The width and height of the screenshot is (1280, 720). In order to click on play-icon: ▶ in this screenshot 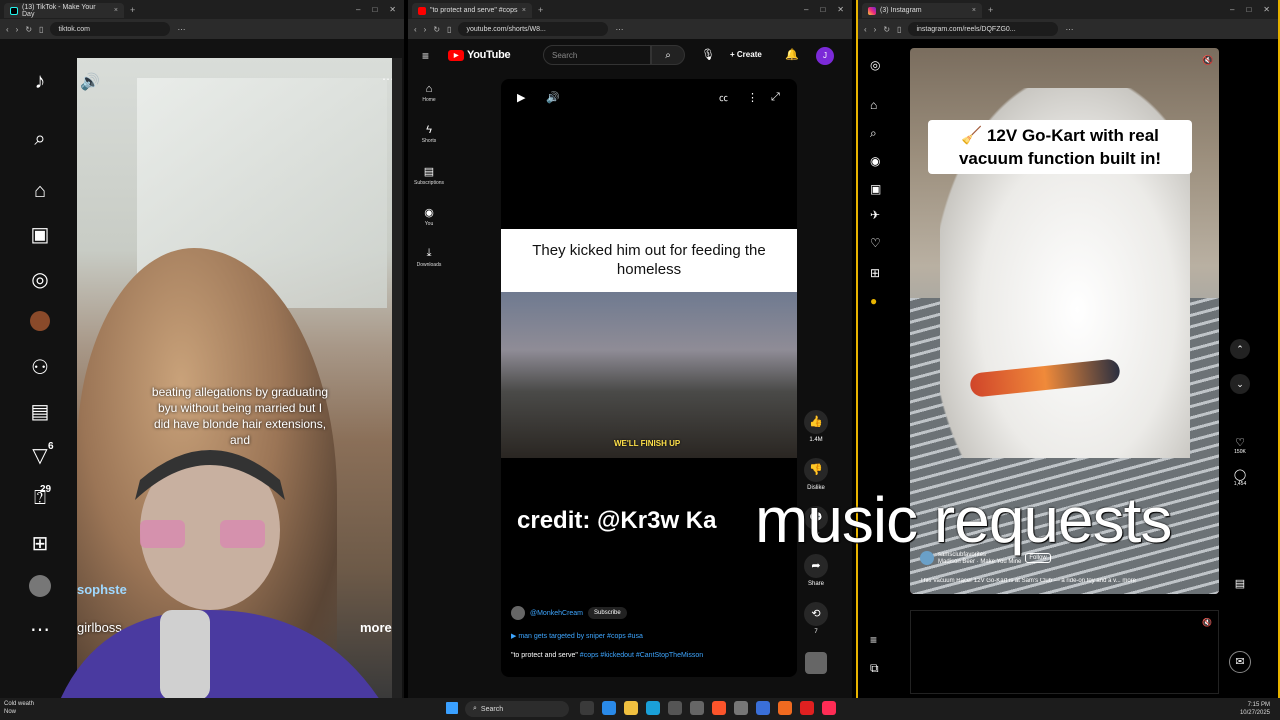, I will do `click(521, 97)`.